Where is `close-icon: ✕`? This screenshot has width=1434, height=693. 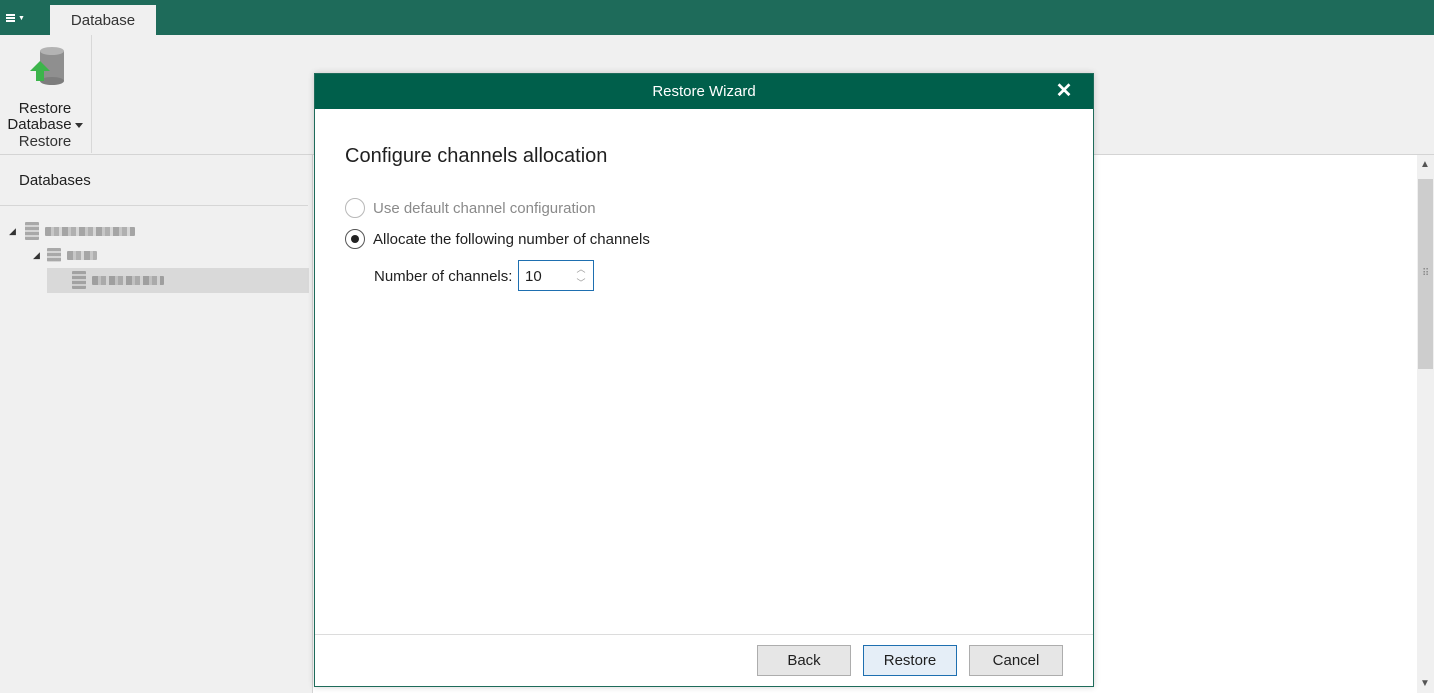 close-icon: ✕ is located at coordinates (1064, 91).